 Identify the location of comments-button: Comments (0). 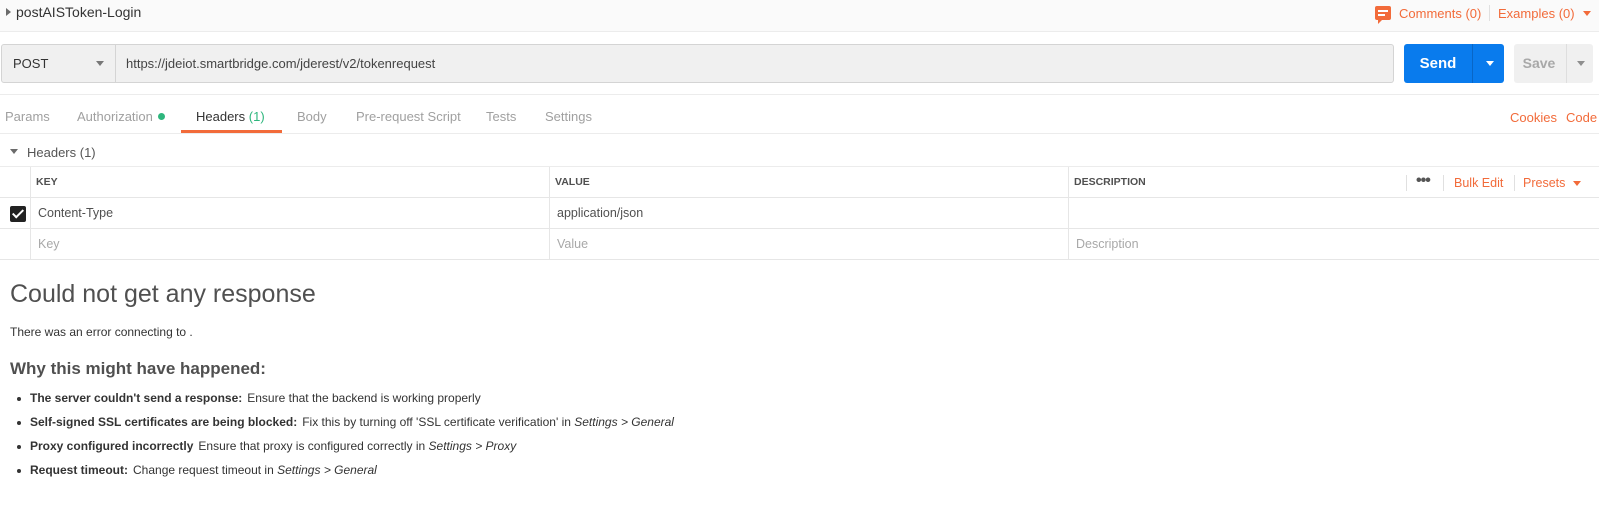
(1428, 13).